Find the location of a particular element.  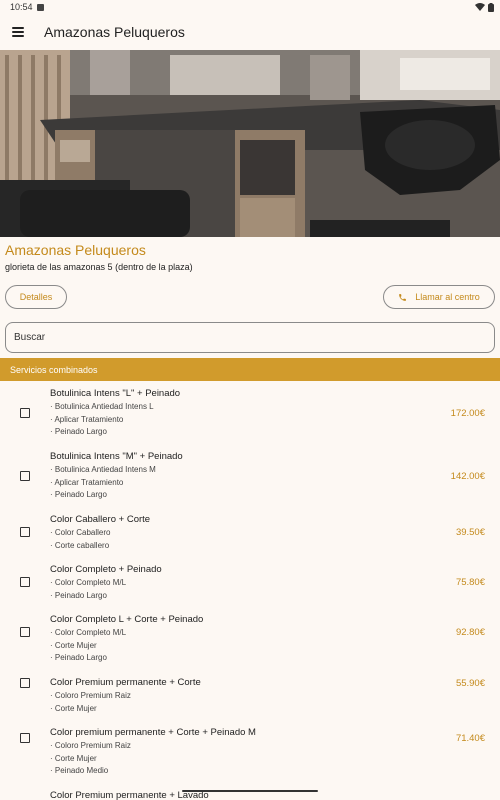

details-button: Detalles is located at coordinates (36, 297).